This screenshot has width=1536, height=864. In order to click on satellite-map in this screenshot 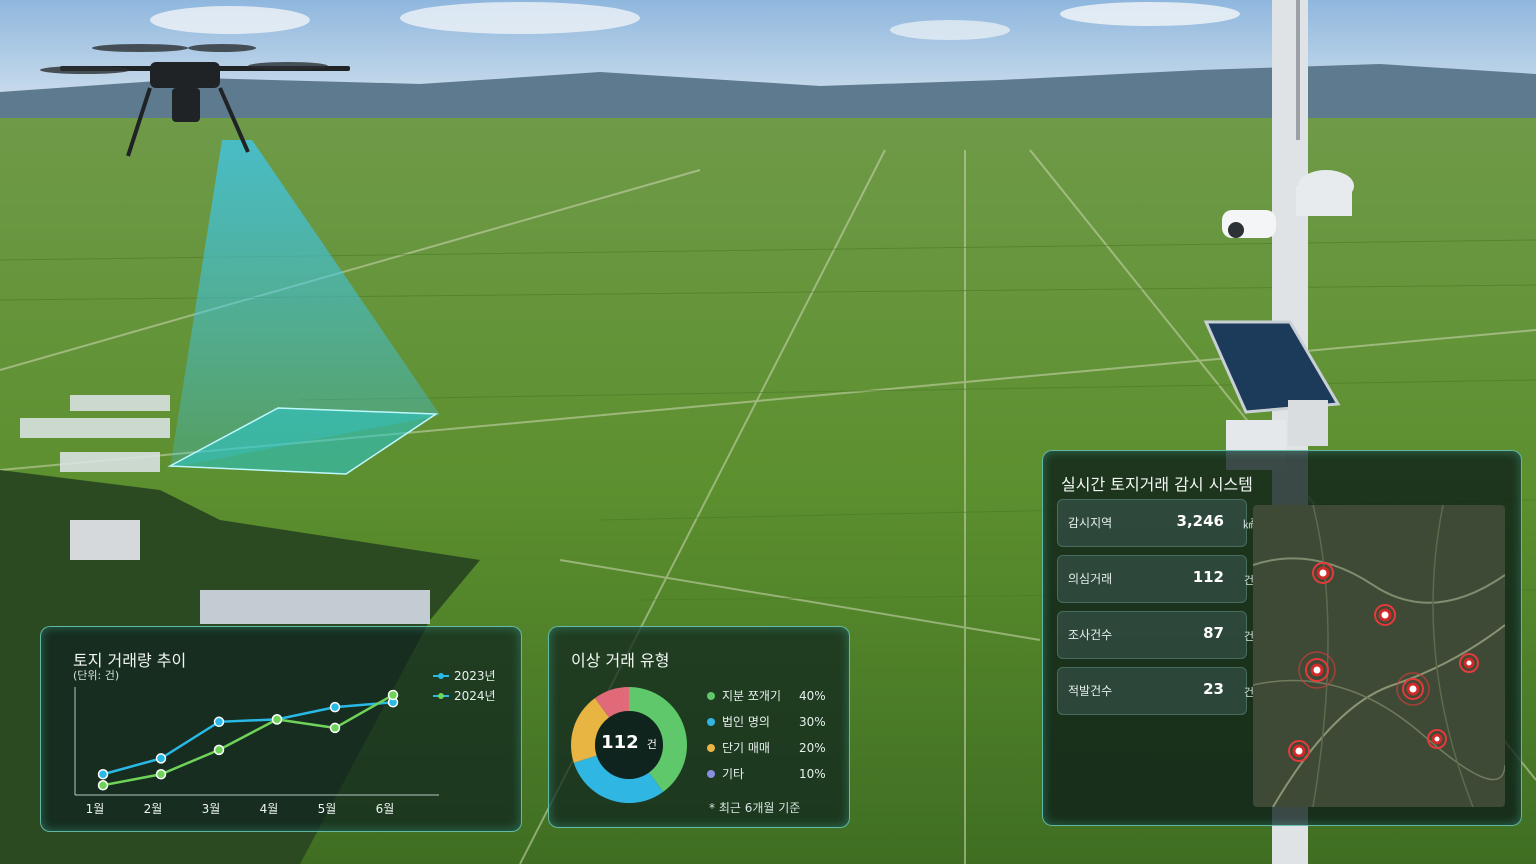, I will do `click(1379, 656)`.